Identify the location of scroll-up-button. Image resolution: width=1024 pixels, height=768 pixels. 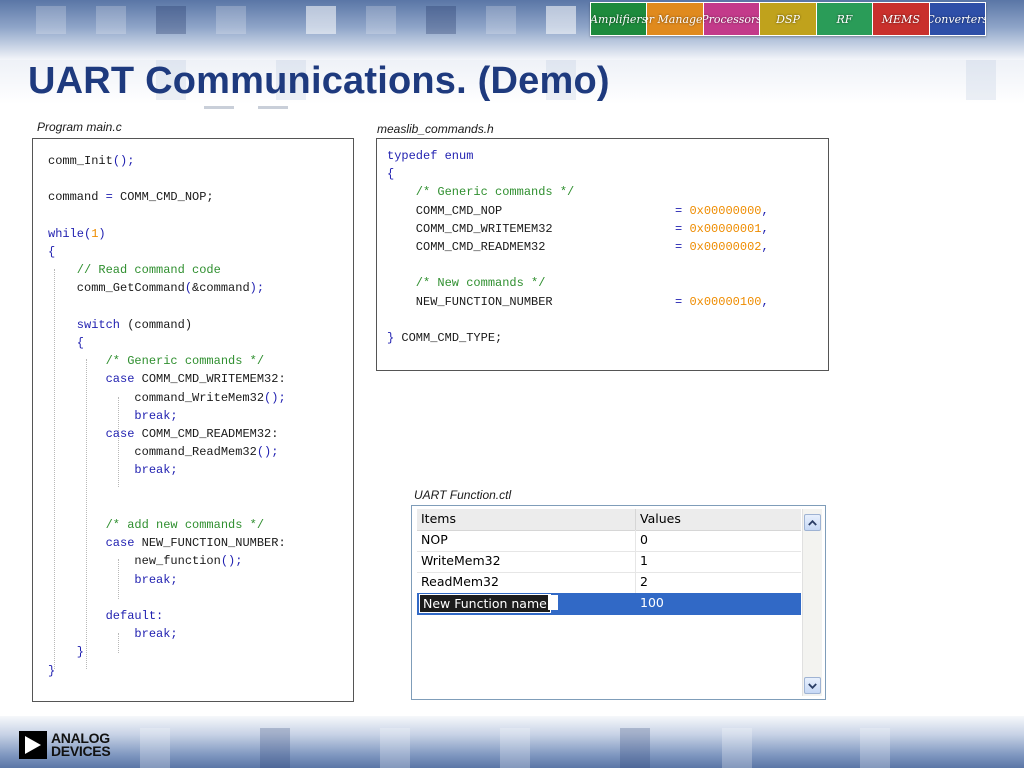
(812, 522).